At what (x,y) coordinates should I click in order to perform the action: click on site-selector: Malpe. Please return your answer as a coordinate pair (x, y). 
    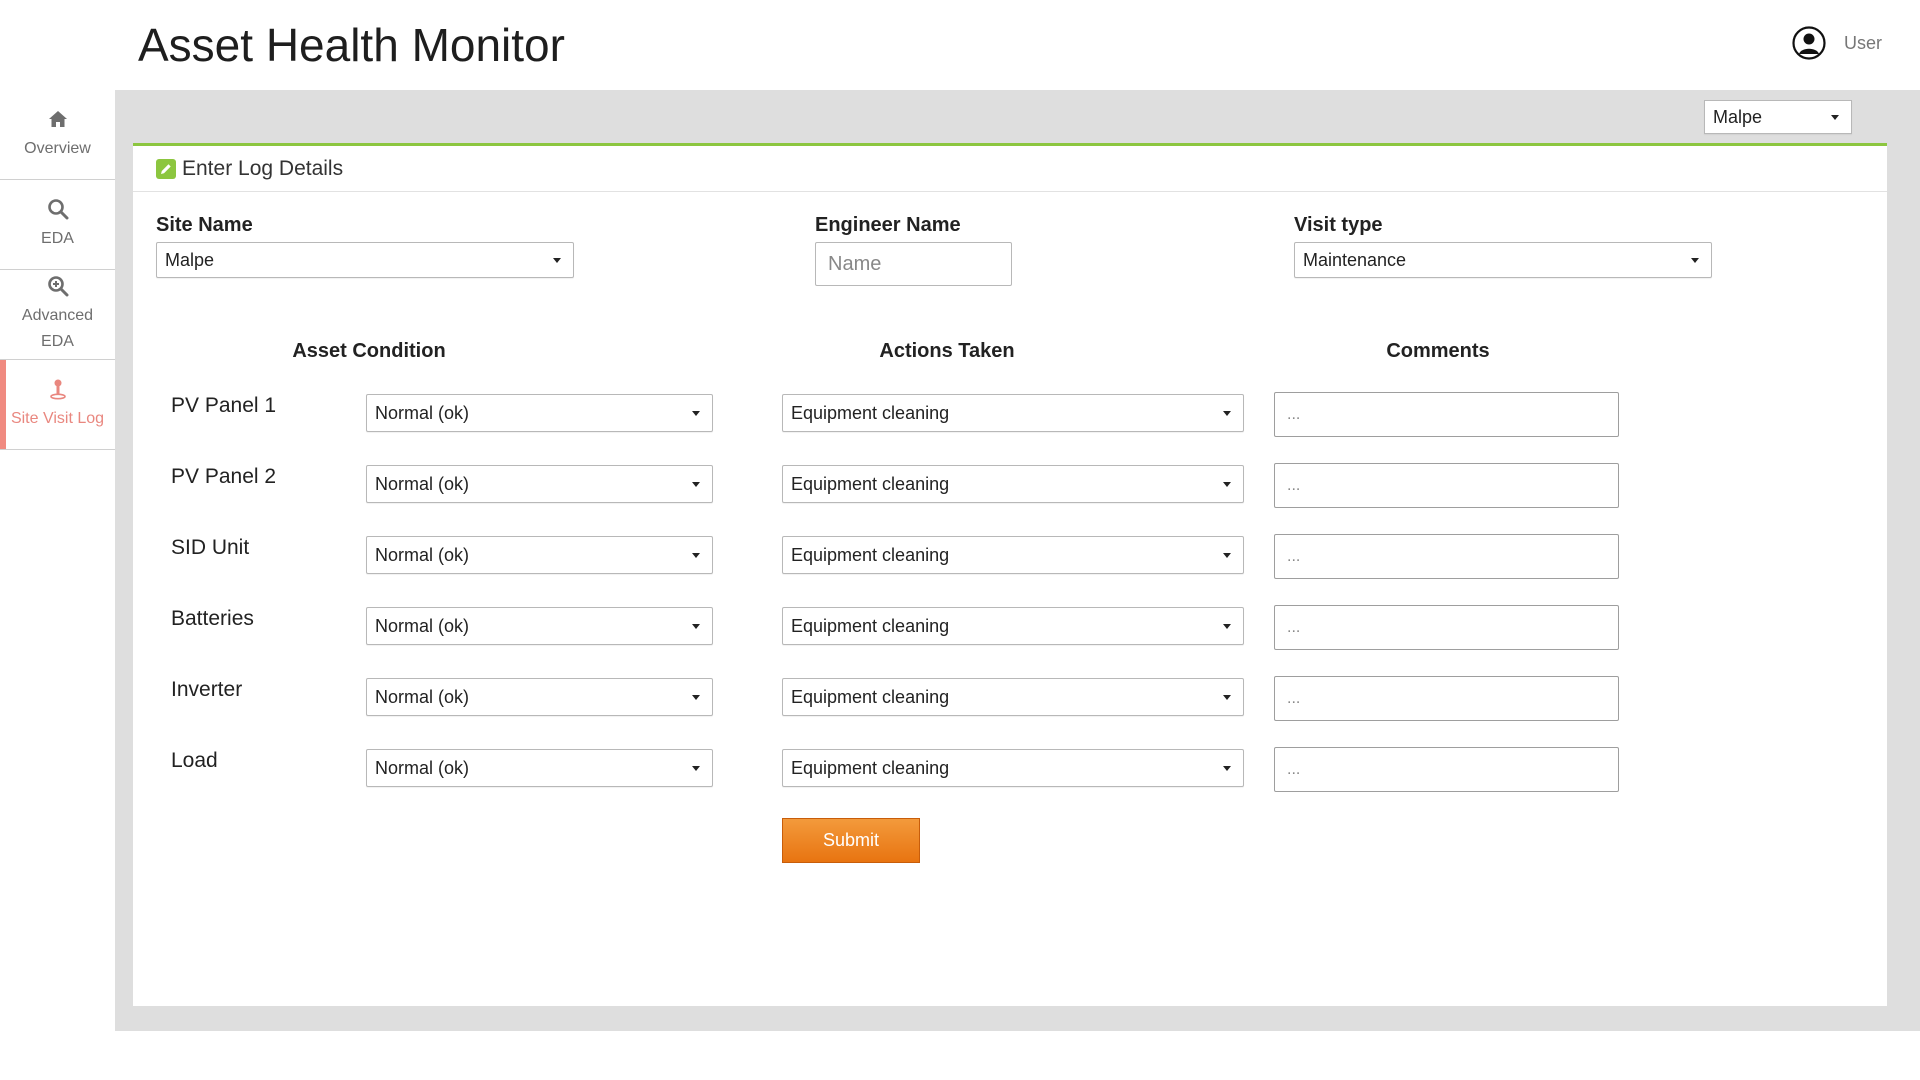
    Looking at the image, I should click on (1778, 117).